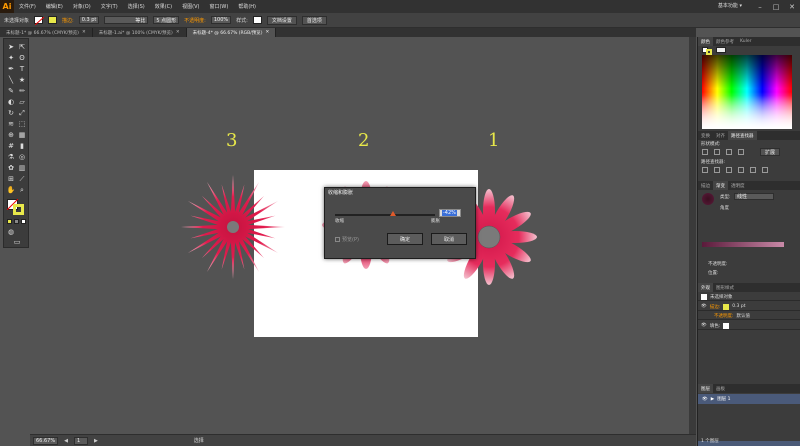  Describe the element at coordinates (140, 32) in the screenshot. I see `tab-document-2: 未标题-1.ai* @ 100% (CMYK/预览) ✕` at that location.